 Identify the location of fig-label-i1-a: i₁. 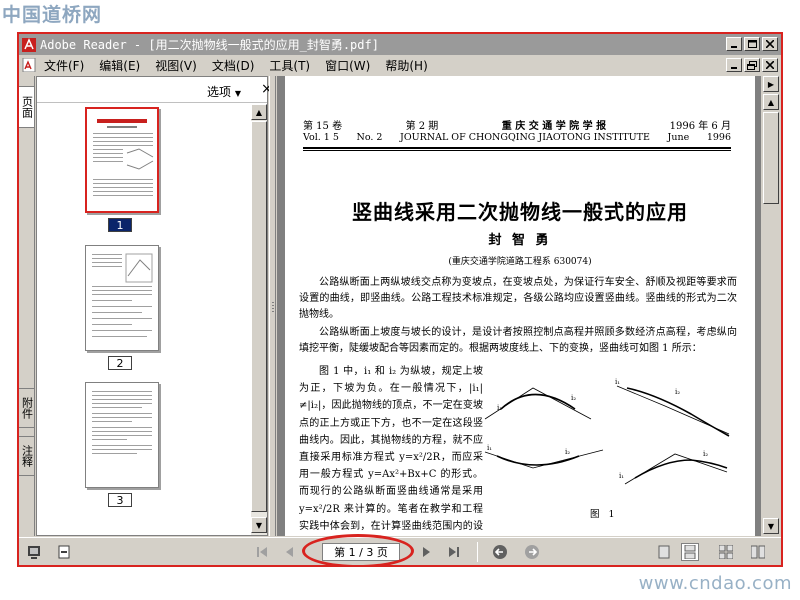
(499, 408).